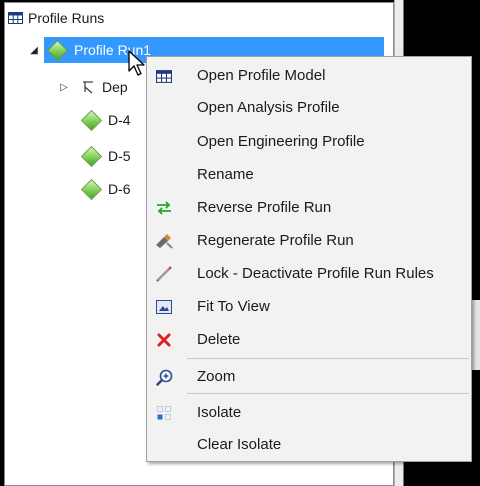 The width and height of the screenshot is (480, 486). I want to click on menu-item-open-analysis-profile: Open Analysis Profile, so click(309, 107).